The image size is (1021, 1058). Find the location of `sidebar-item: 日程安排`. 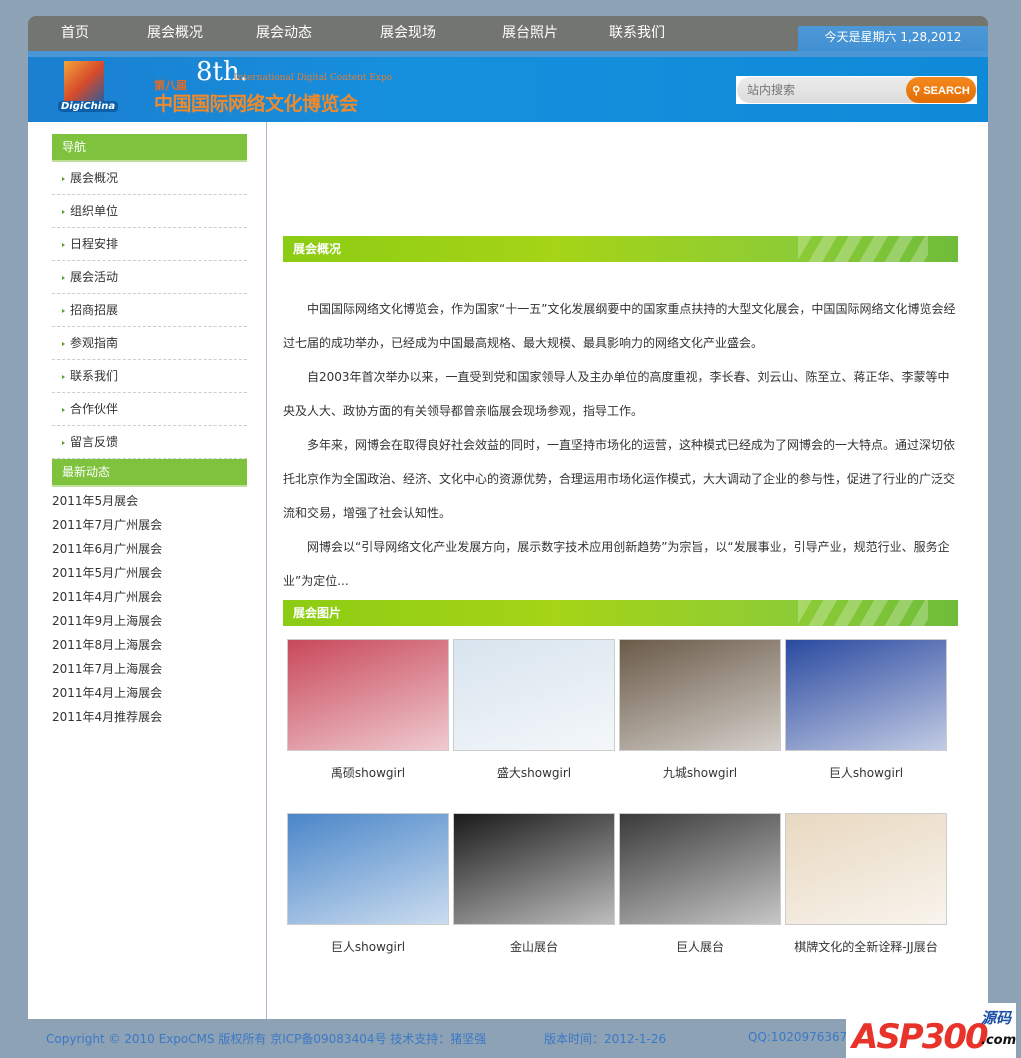

sidebar-item: 日程安排 is located at coordinates (149, 244).